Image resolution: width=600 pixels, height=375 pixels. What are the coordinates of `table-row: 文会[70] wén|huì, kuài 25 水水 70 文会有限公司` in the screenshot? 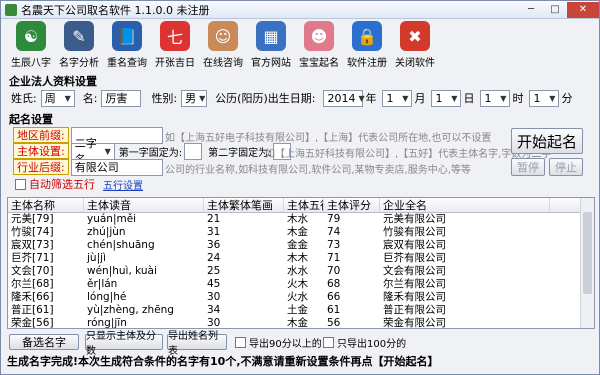 It's located at (301, 271).